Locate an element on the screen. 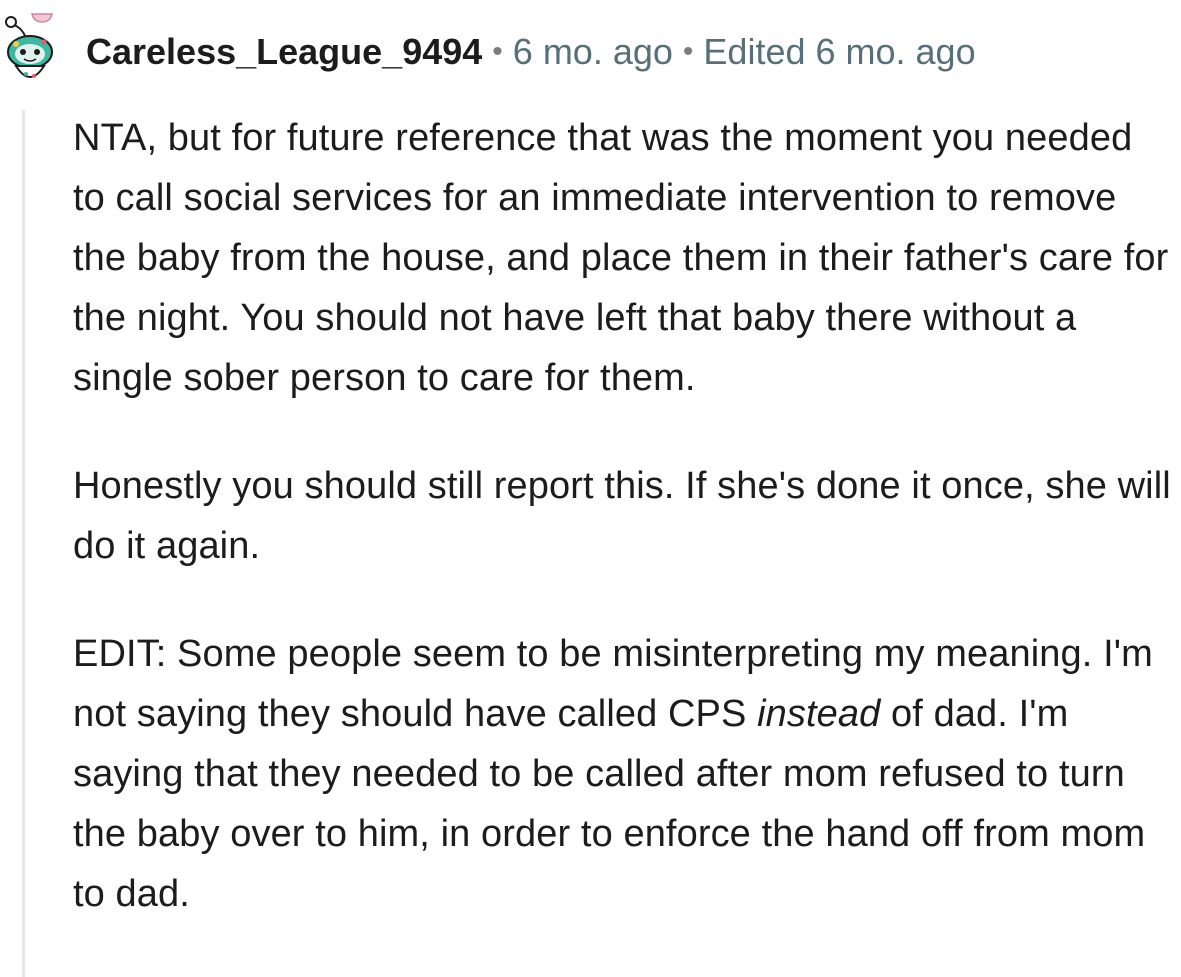 The width and height of the screenshot is (1181, 977). edited-timestamp: Edited 6 mo. ago is located at coordinates (839, 51).